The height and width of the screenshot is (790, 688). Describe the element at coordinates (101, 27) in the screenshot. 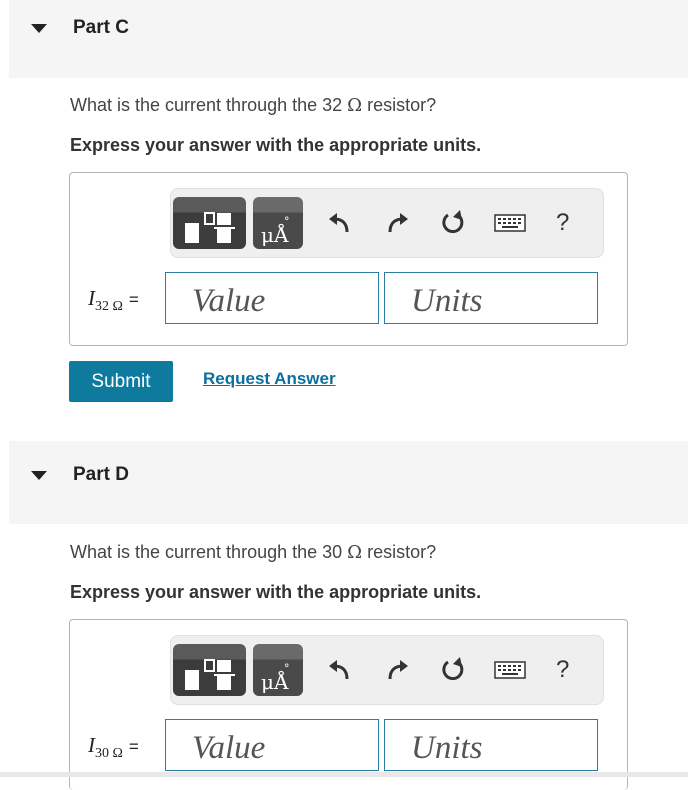

I see `part-c-title: Part C` at that location.